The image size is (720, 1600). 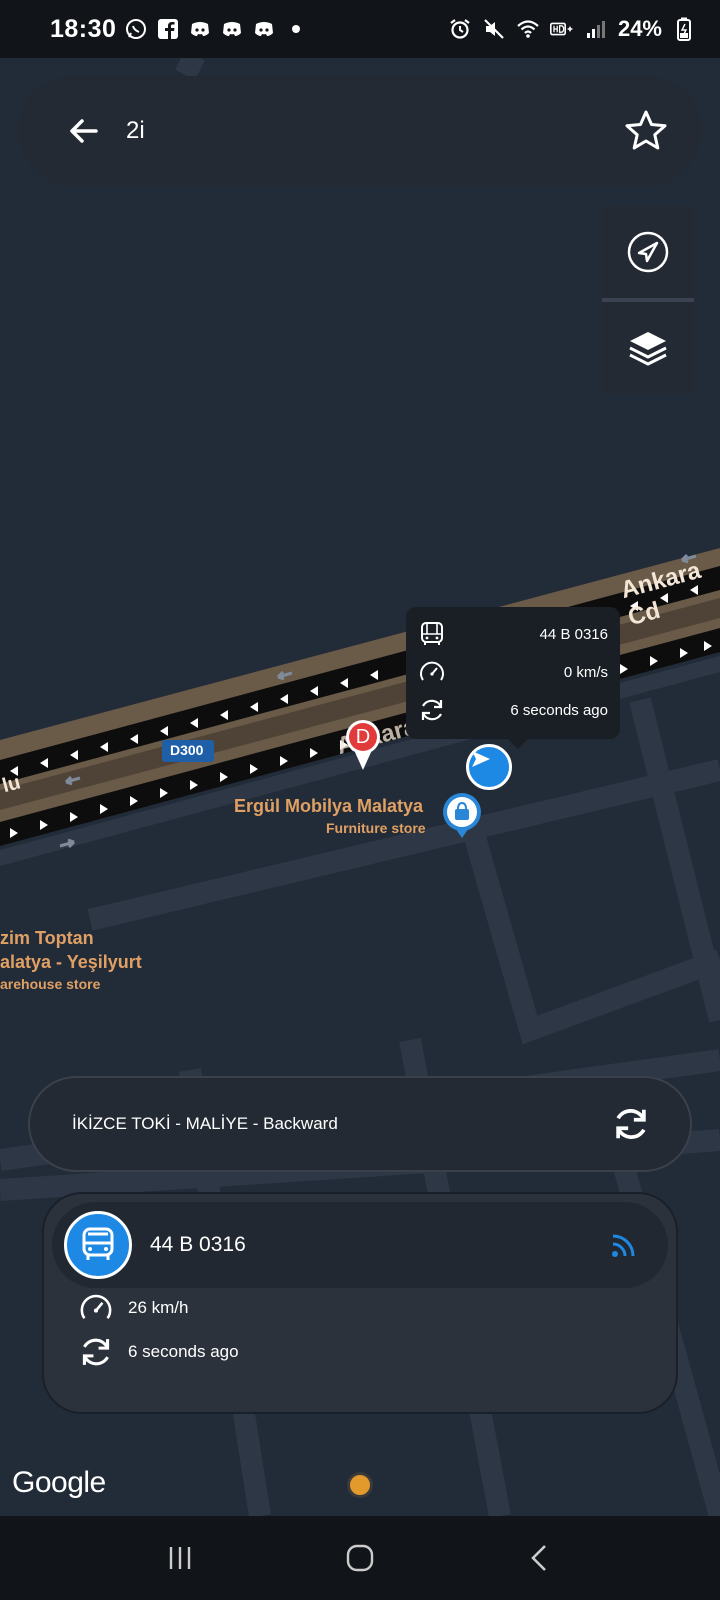 I want to click on route-refresh-button, so click(x=631, y=1124).